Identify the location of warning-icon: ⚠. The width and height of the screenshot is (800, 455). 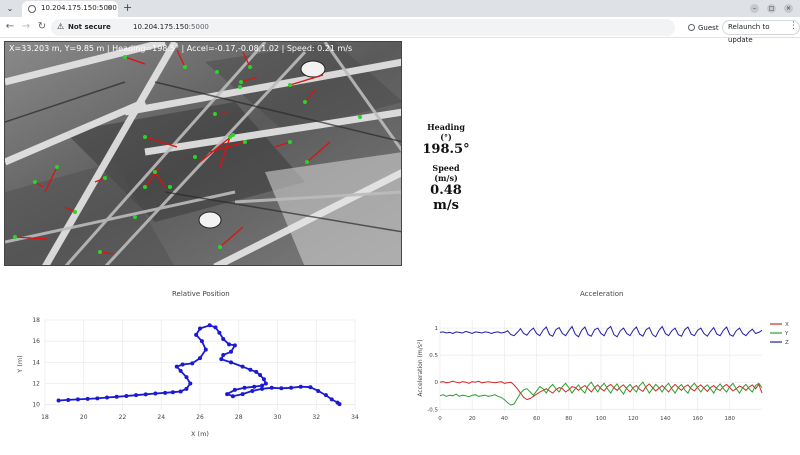
(60, 26).